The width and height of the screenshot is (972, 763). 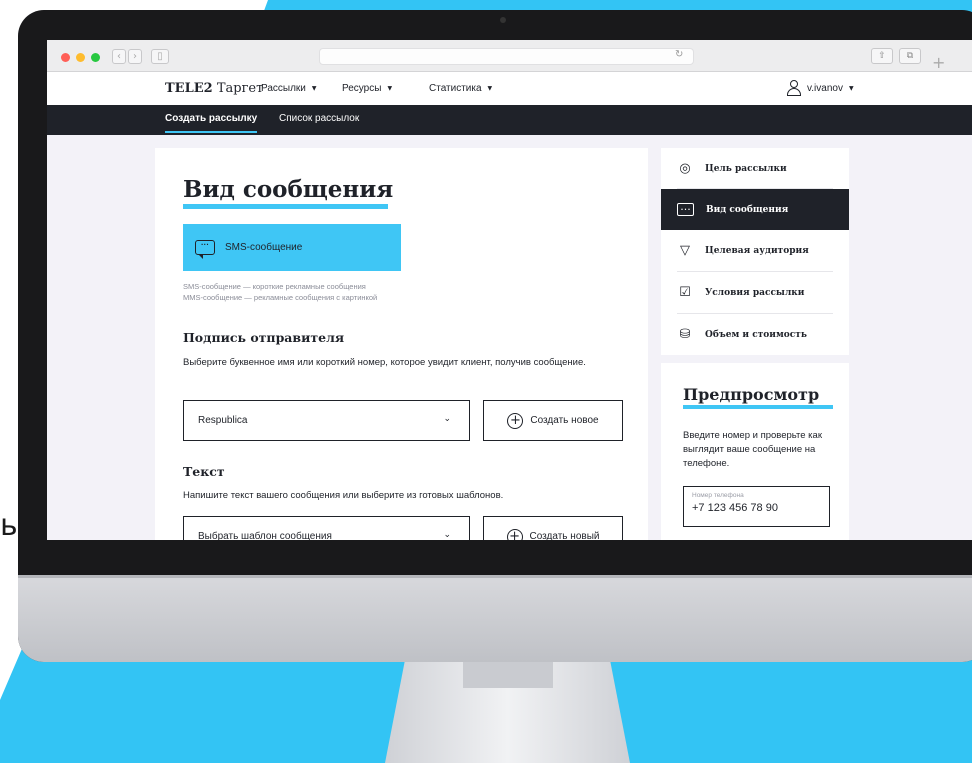 I want to click on nav-resources: Ресурсы ▼, so click(x=367, y=88).